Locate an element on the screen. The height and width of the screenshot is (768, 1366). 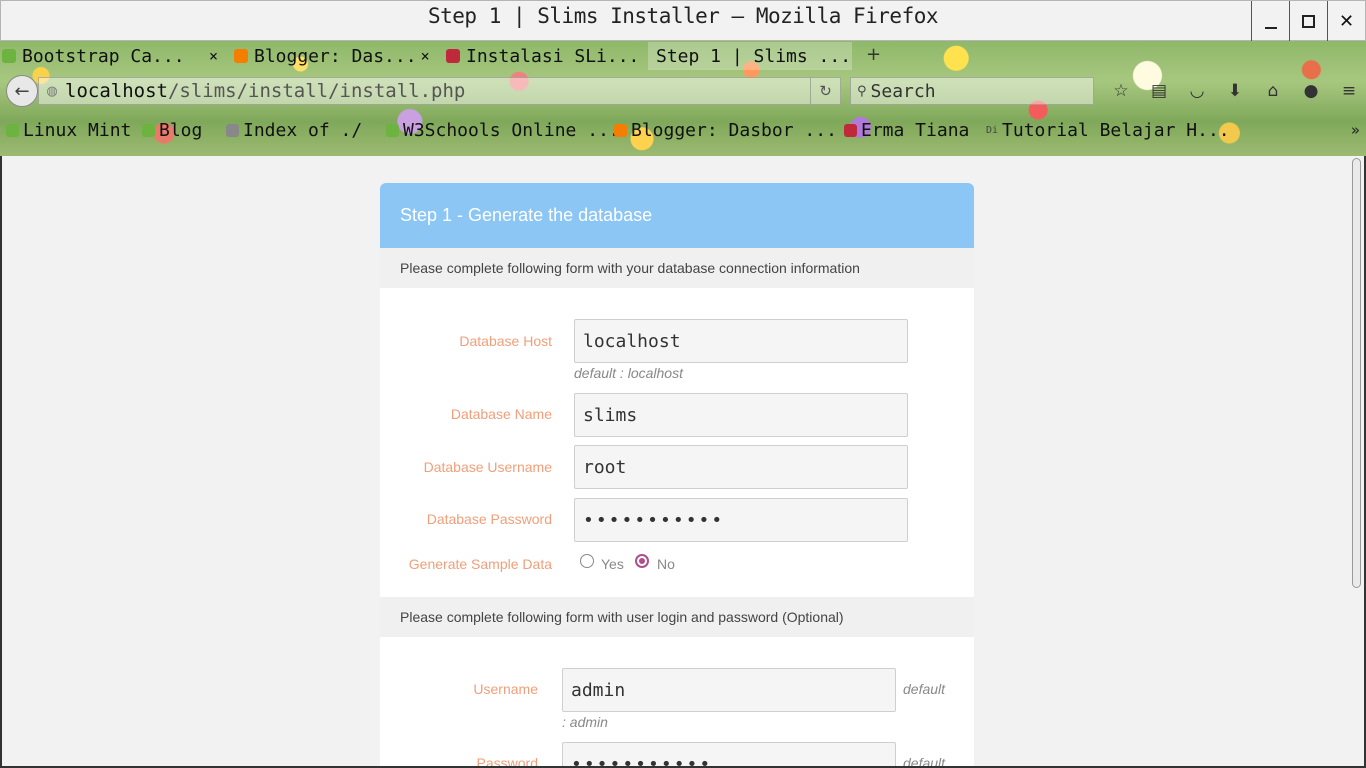
pocket-icon: ◡ is located at coordinates (1197, 91).